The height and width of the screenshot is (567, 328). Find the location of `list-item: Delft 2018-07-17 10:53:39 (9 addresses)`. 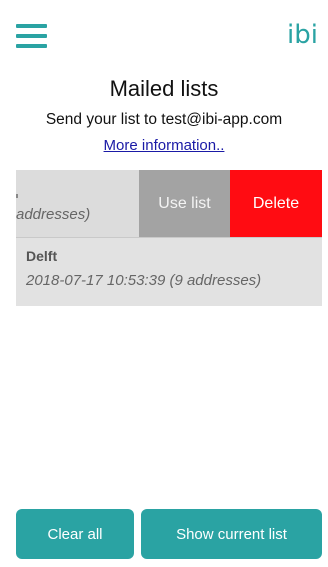

list-item: Delft 2018-07-17 10:53:39 (9 addresses) is located at coordinates (169, 272).